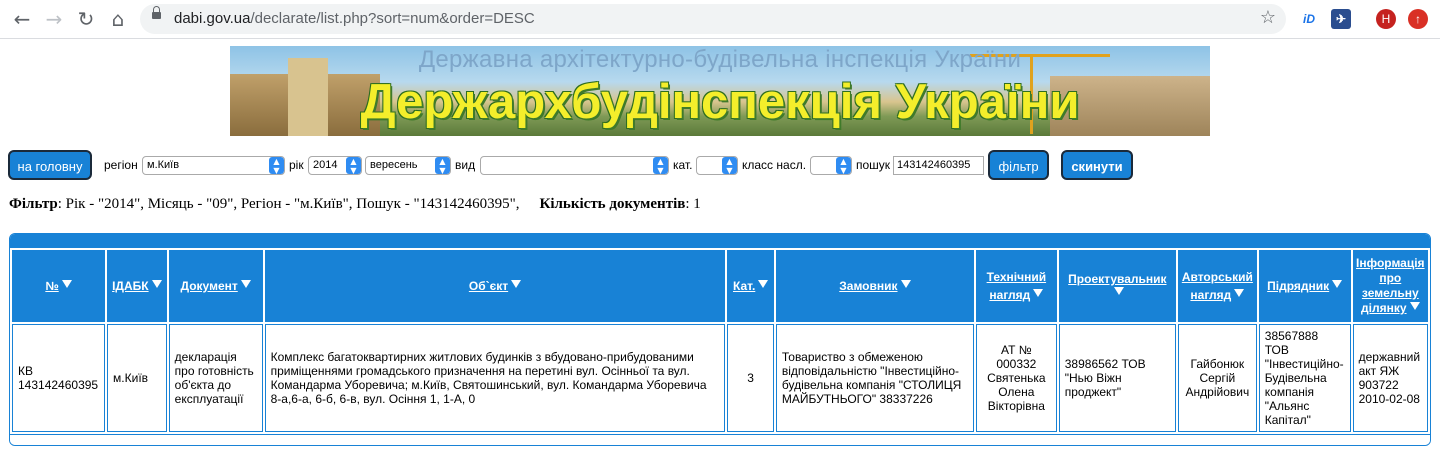 Image resolution: width=1440 pixels, height=457 pixels. What do you see at coordinates (720, 102) in the screenshot?
I see `banner-title: Держархбудінспекція України` at bounding box center [720, 102].